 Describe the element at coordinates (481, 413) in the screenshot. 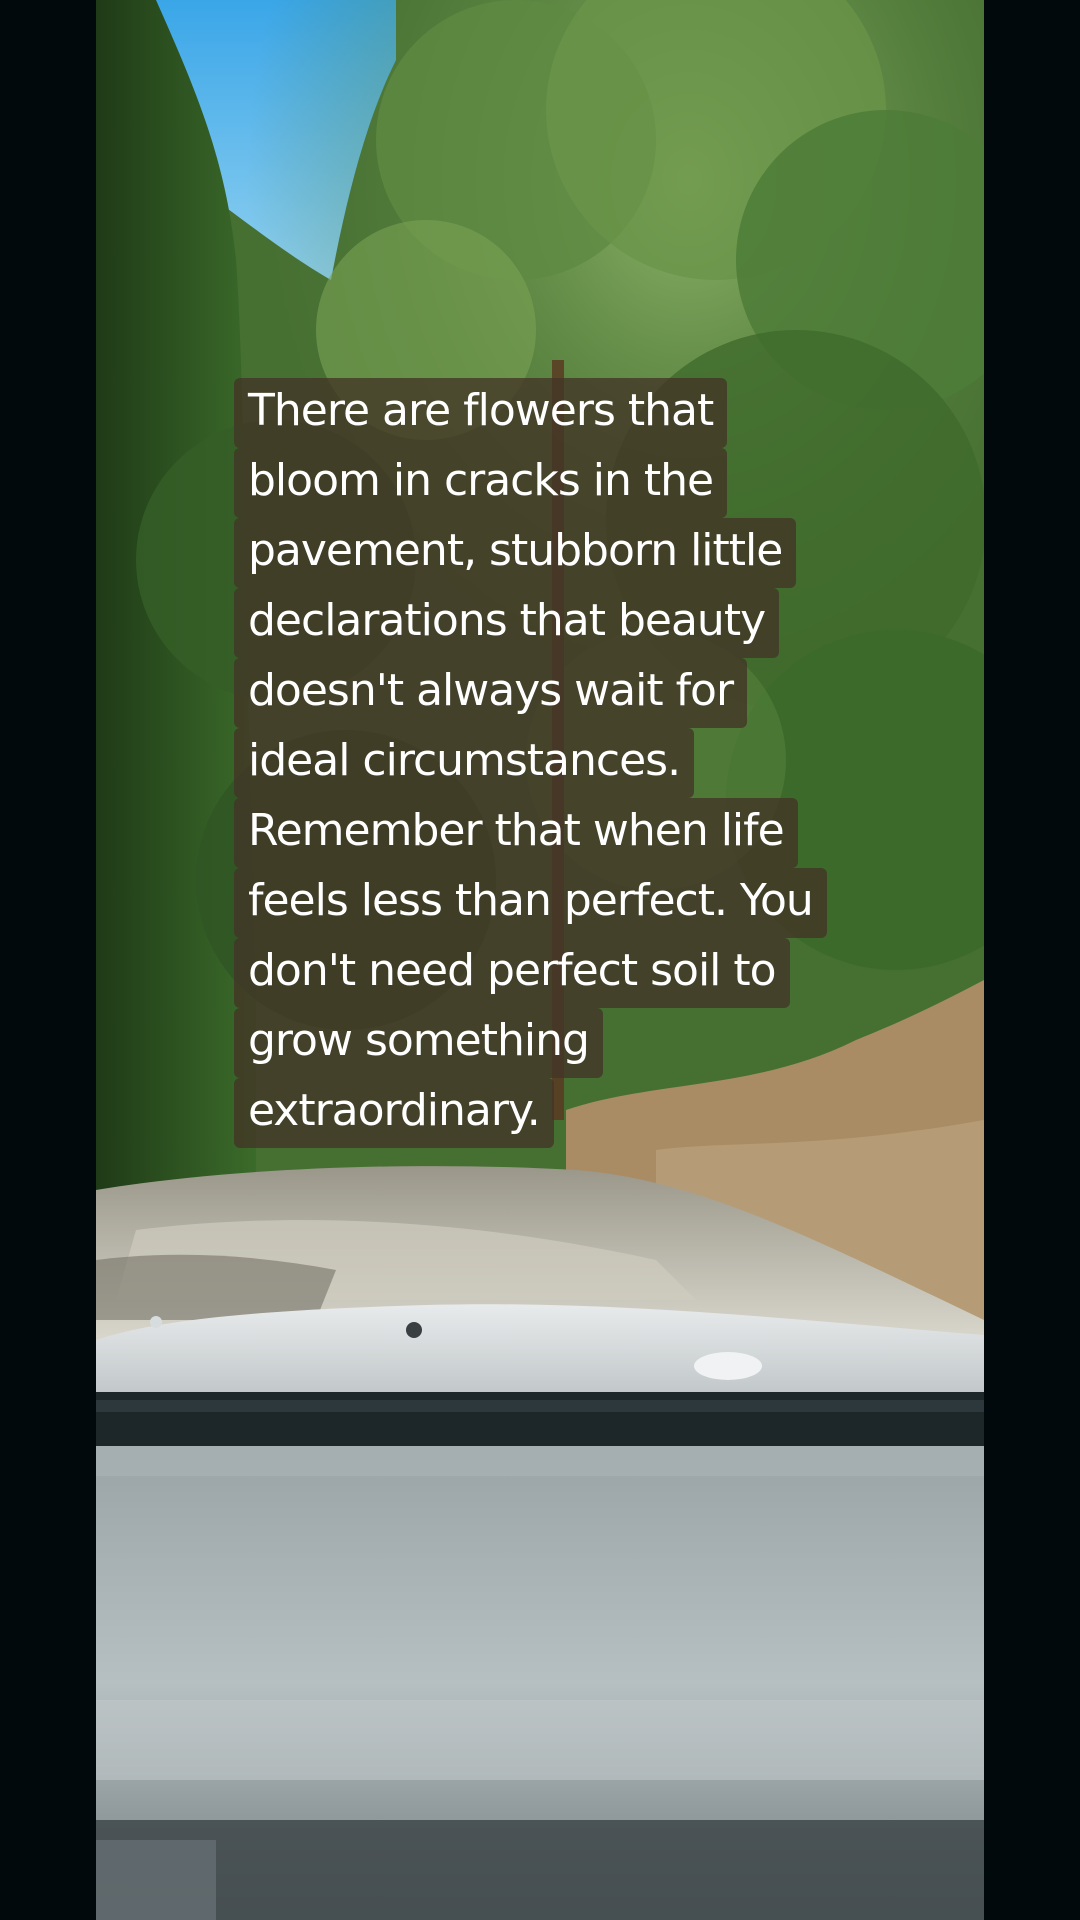

I see `caption-line: There are flowers that` at that location.